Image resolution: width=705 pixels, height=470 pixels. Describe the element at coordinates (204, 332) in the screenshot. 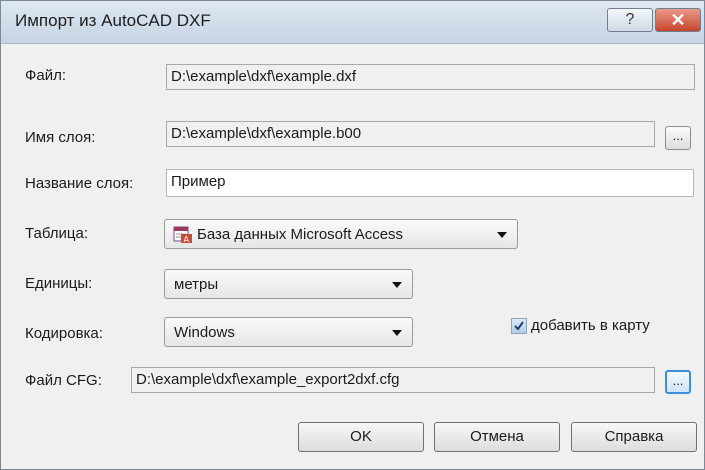

I see `encoding-select-value: Windows` at that location.